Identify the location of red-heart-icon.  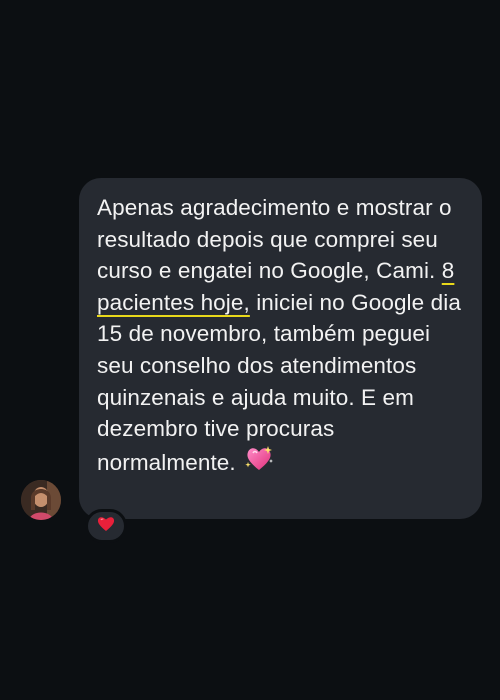
(106, 526).